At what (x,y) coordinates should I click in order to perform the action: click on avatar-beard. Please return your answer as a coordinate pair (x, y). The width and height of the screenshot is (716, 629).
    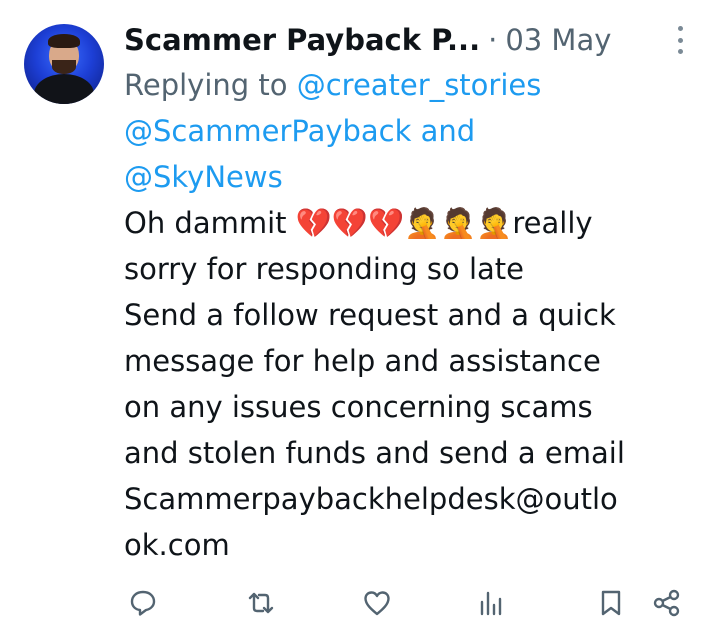
    Looking at the image, I should click on (64, 67).